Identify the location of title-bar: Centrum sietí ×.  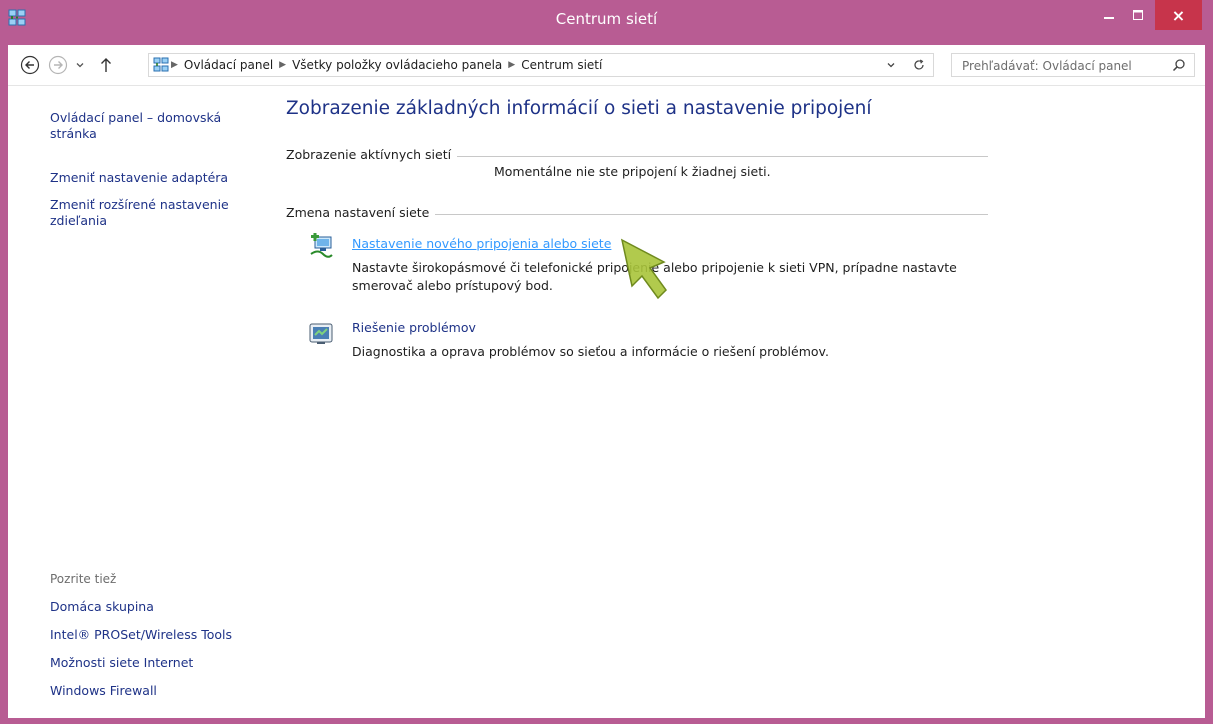
(606, 19).